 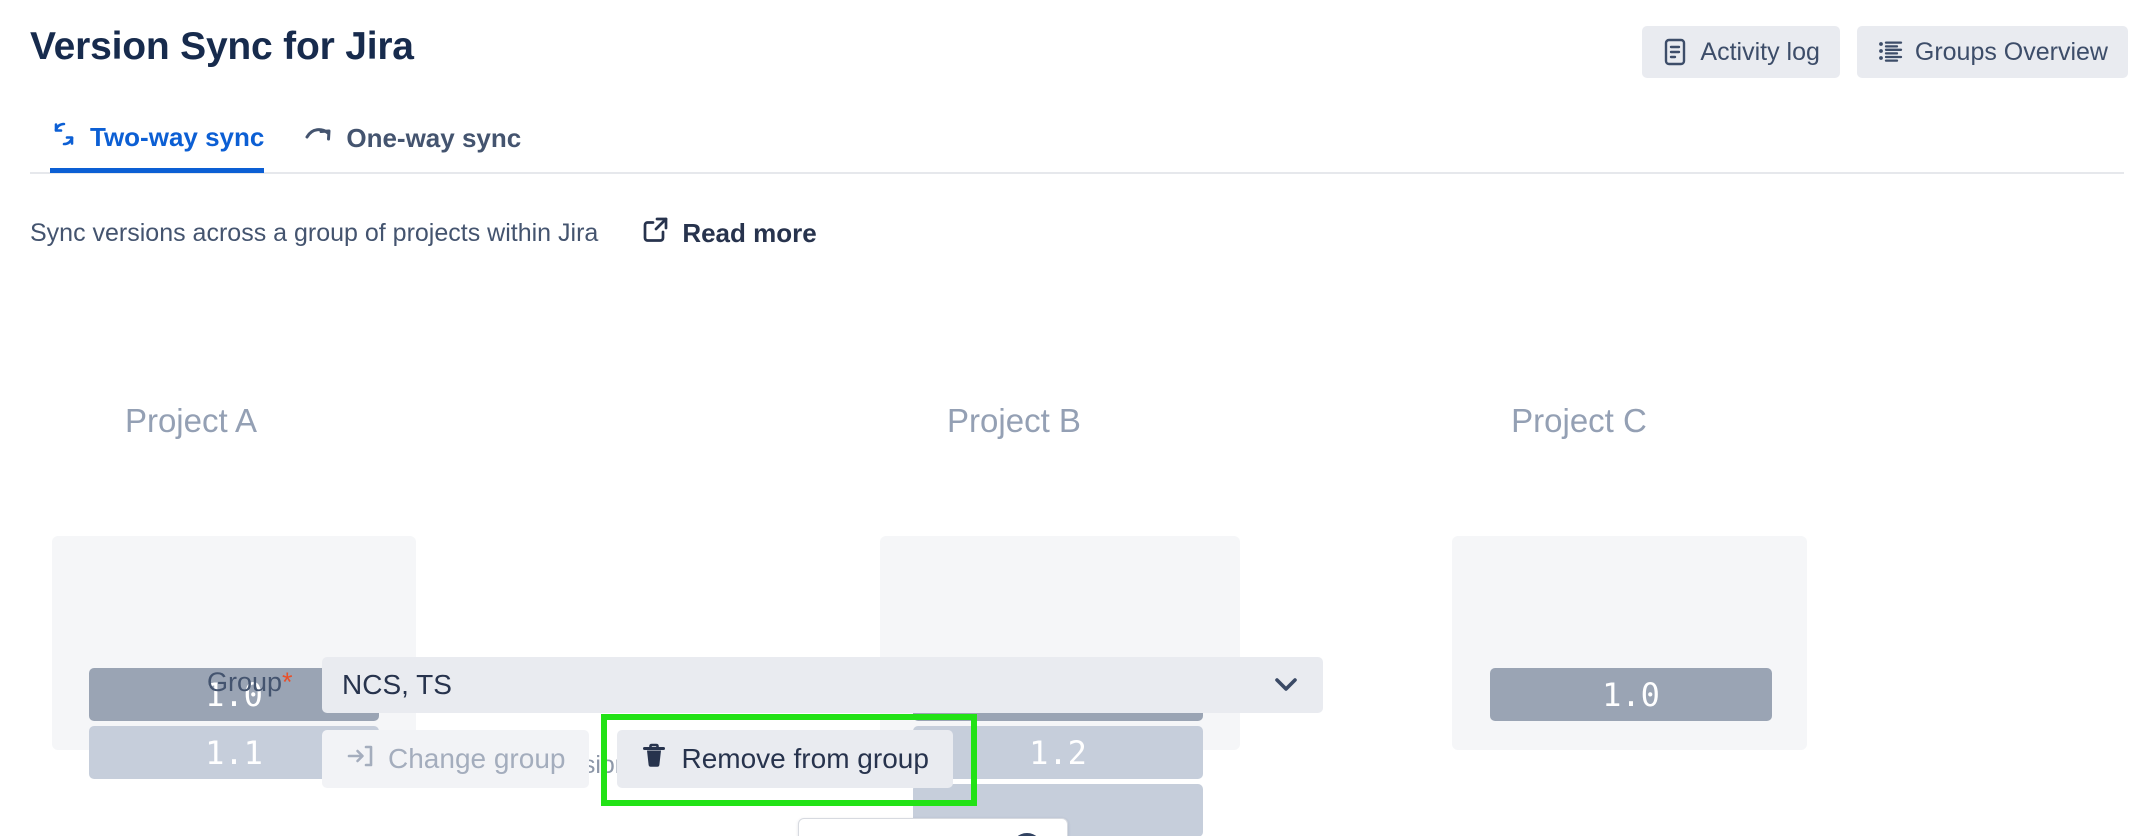 What do you see at coordinates (287, 682) in the screenshot?
I see `required-marker: *` at bounding box center [287, 682].